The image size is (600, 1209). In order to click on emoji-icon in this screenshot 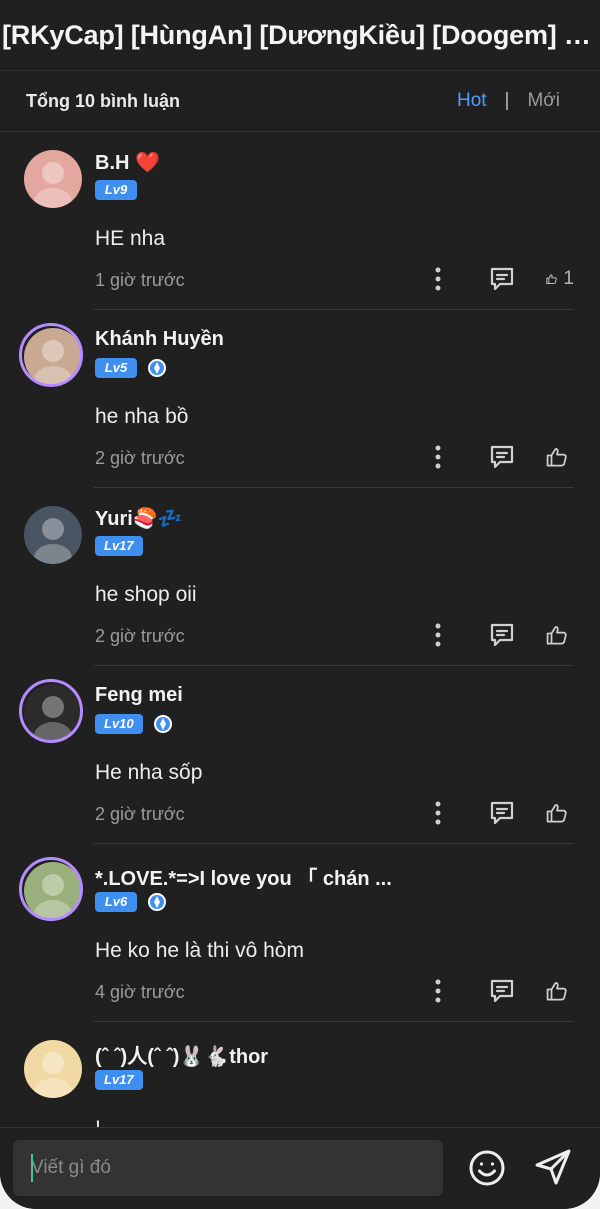, I will do `click(487, 1168)`.